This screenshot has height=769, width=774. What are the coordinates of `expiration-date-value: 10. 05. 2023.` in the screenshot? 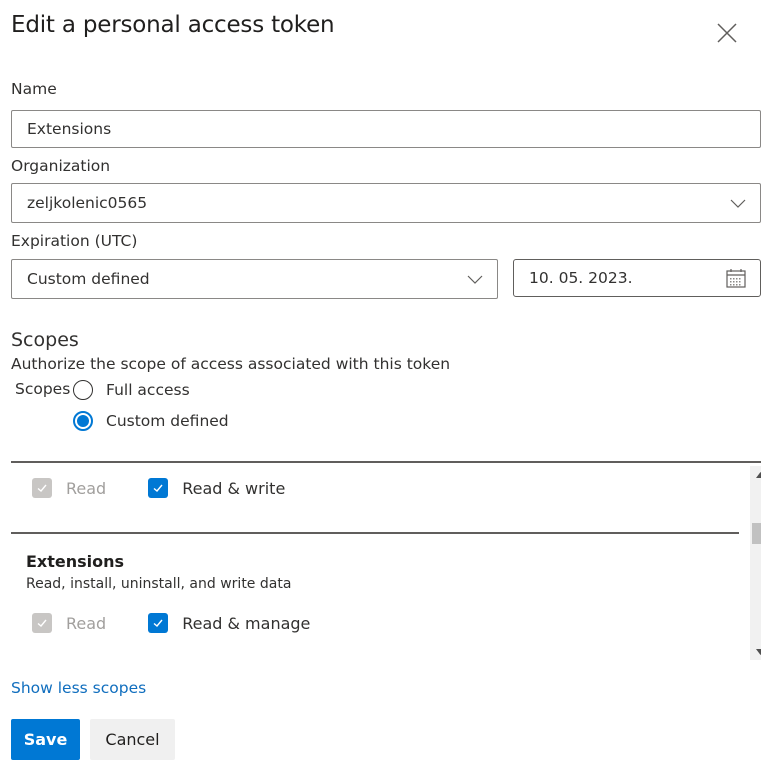 It's located at (581, 278).